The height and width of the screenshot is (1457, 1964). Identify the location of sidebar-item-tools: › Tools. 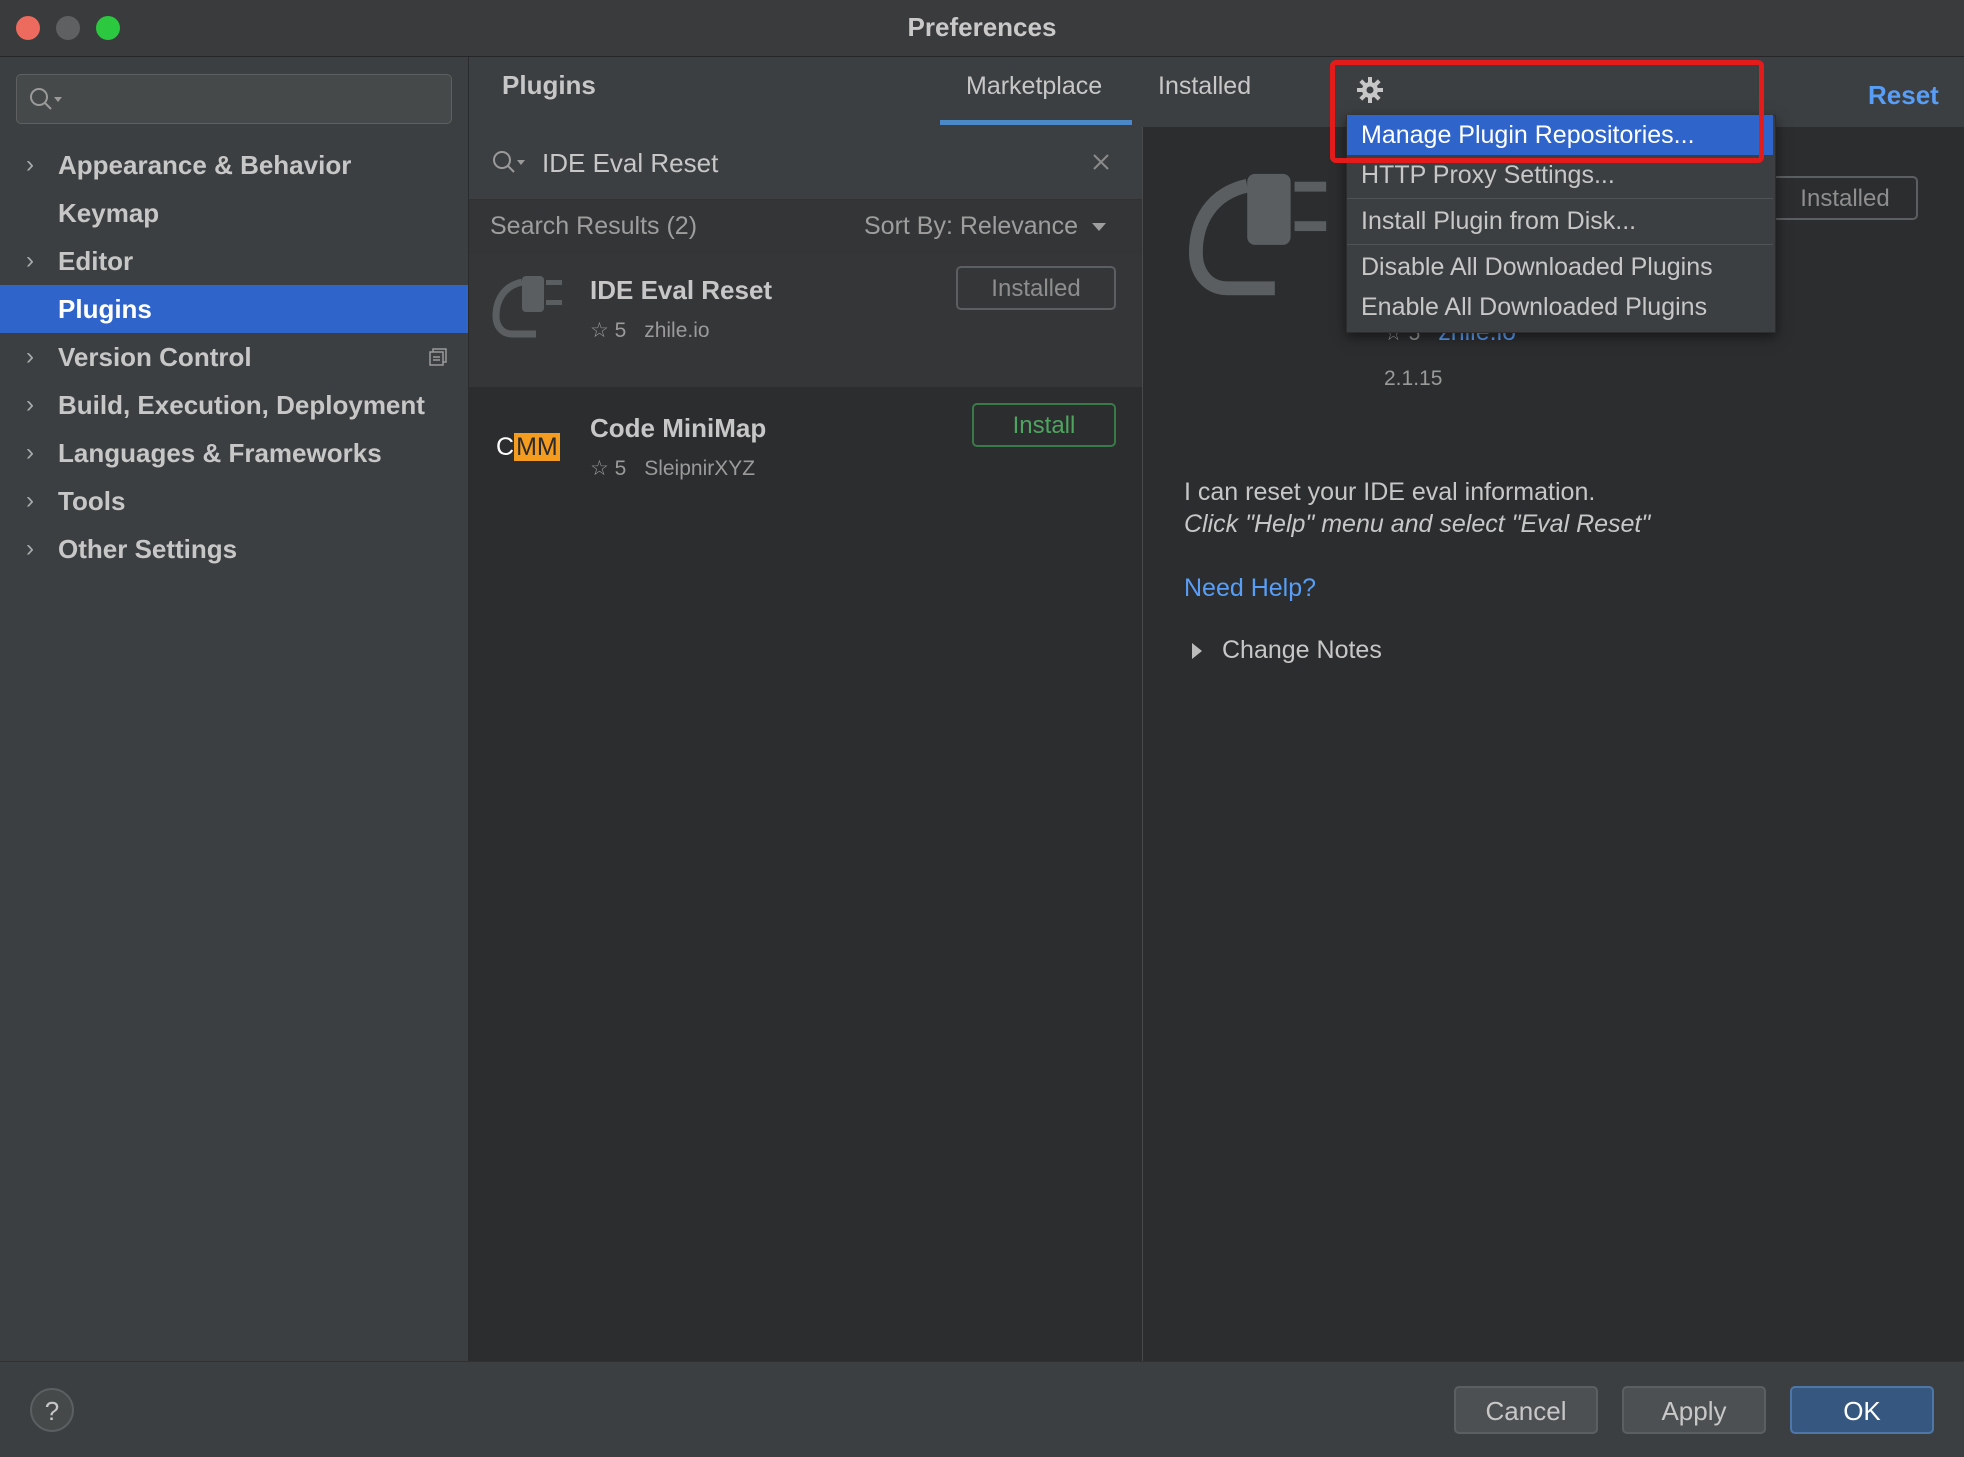
(234, 501).